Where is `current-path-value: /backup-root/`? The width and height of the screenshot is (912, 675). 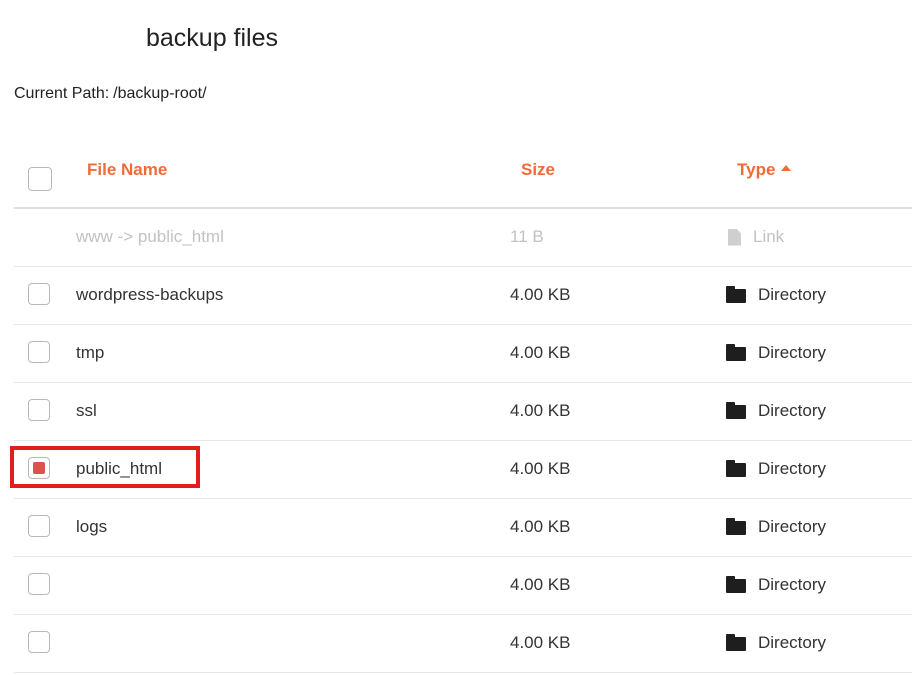 current-path-value: /backup-root/ is located at coordinates (160, 93).